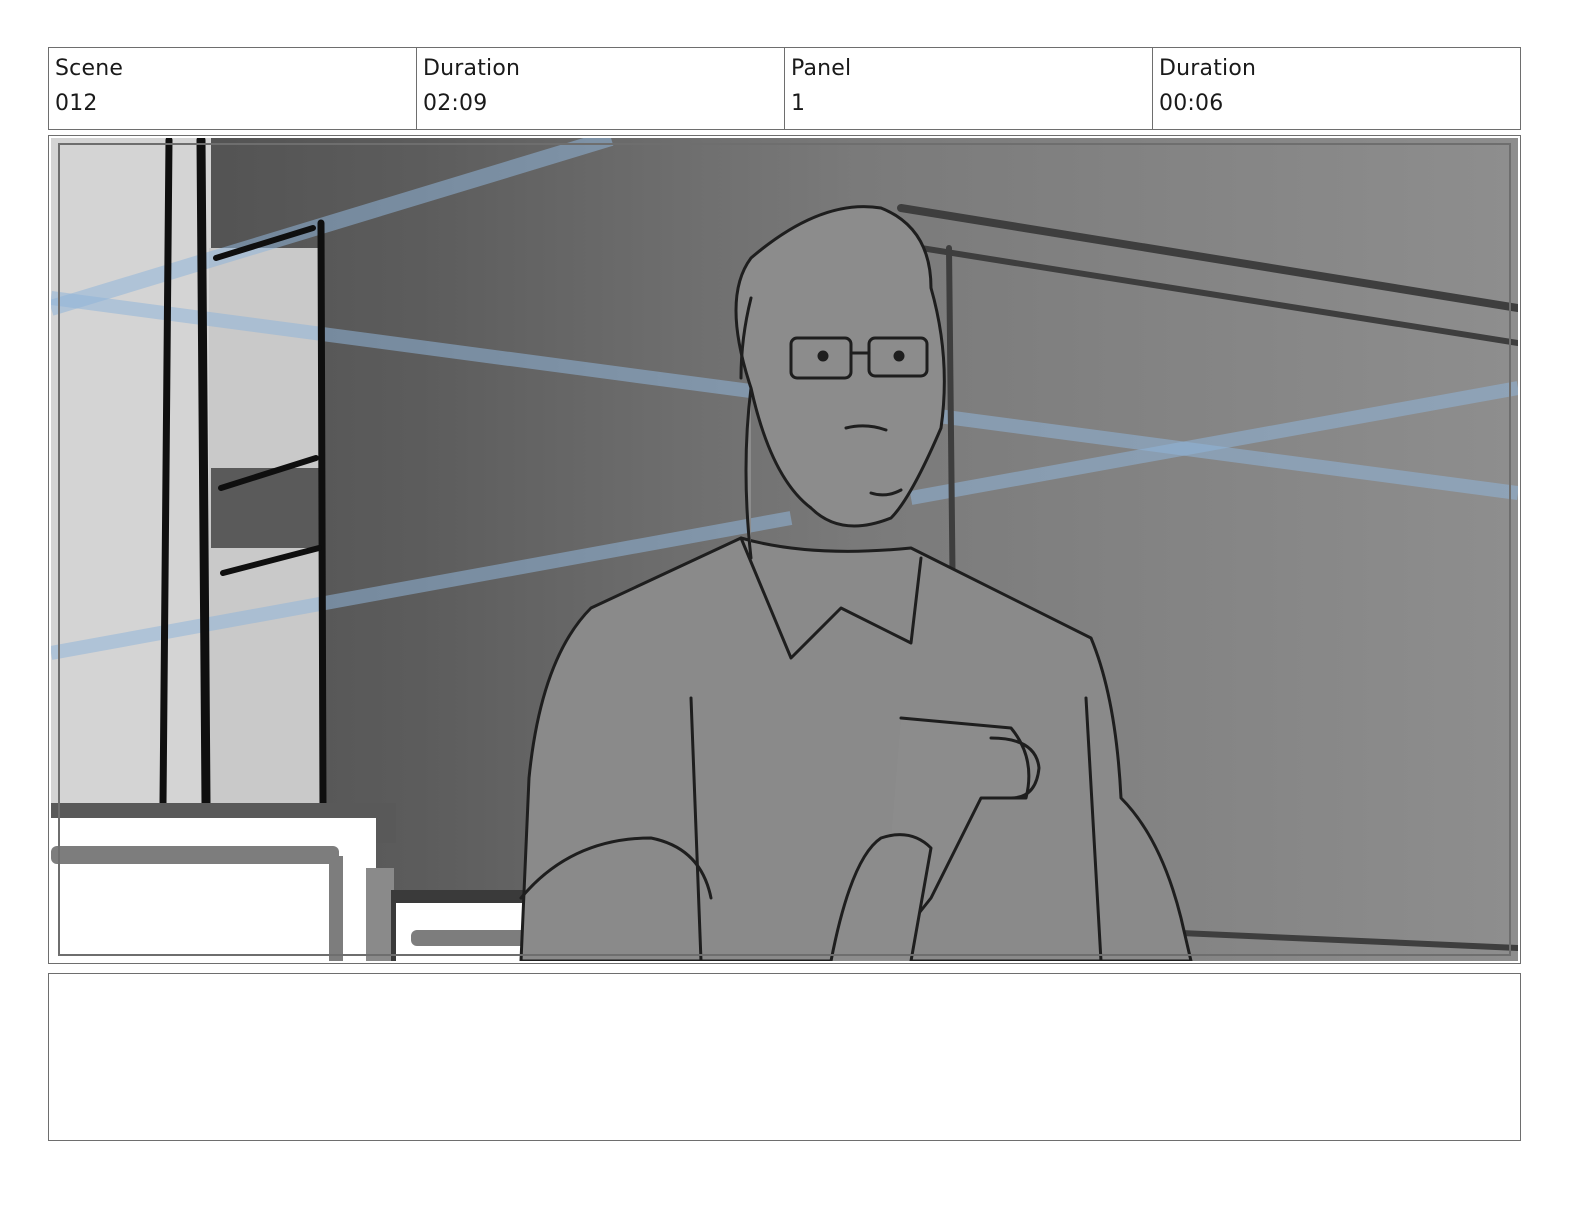 This screenshot has width=1584, height=1224. I want to click on scene-duration-cell: Duration 02:09, so click(601, 88).